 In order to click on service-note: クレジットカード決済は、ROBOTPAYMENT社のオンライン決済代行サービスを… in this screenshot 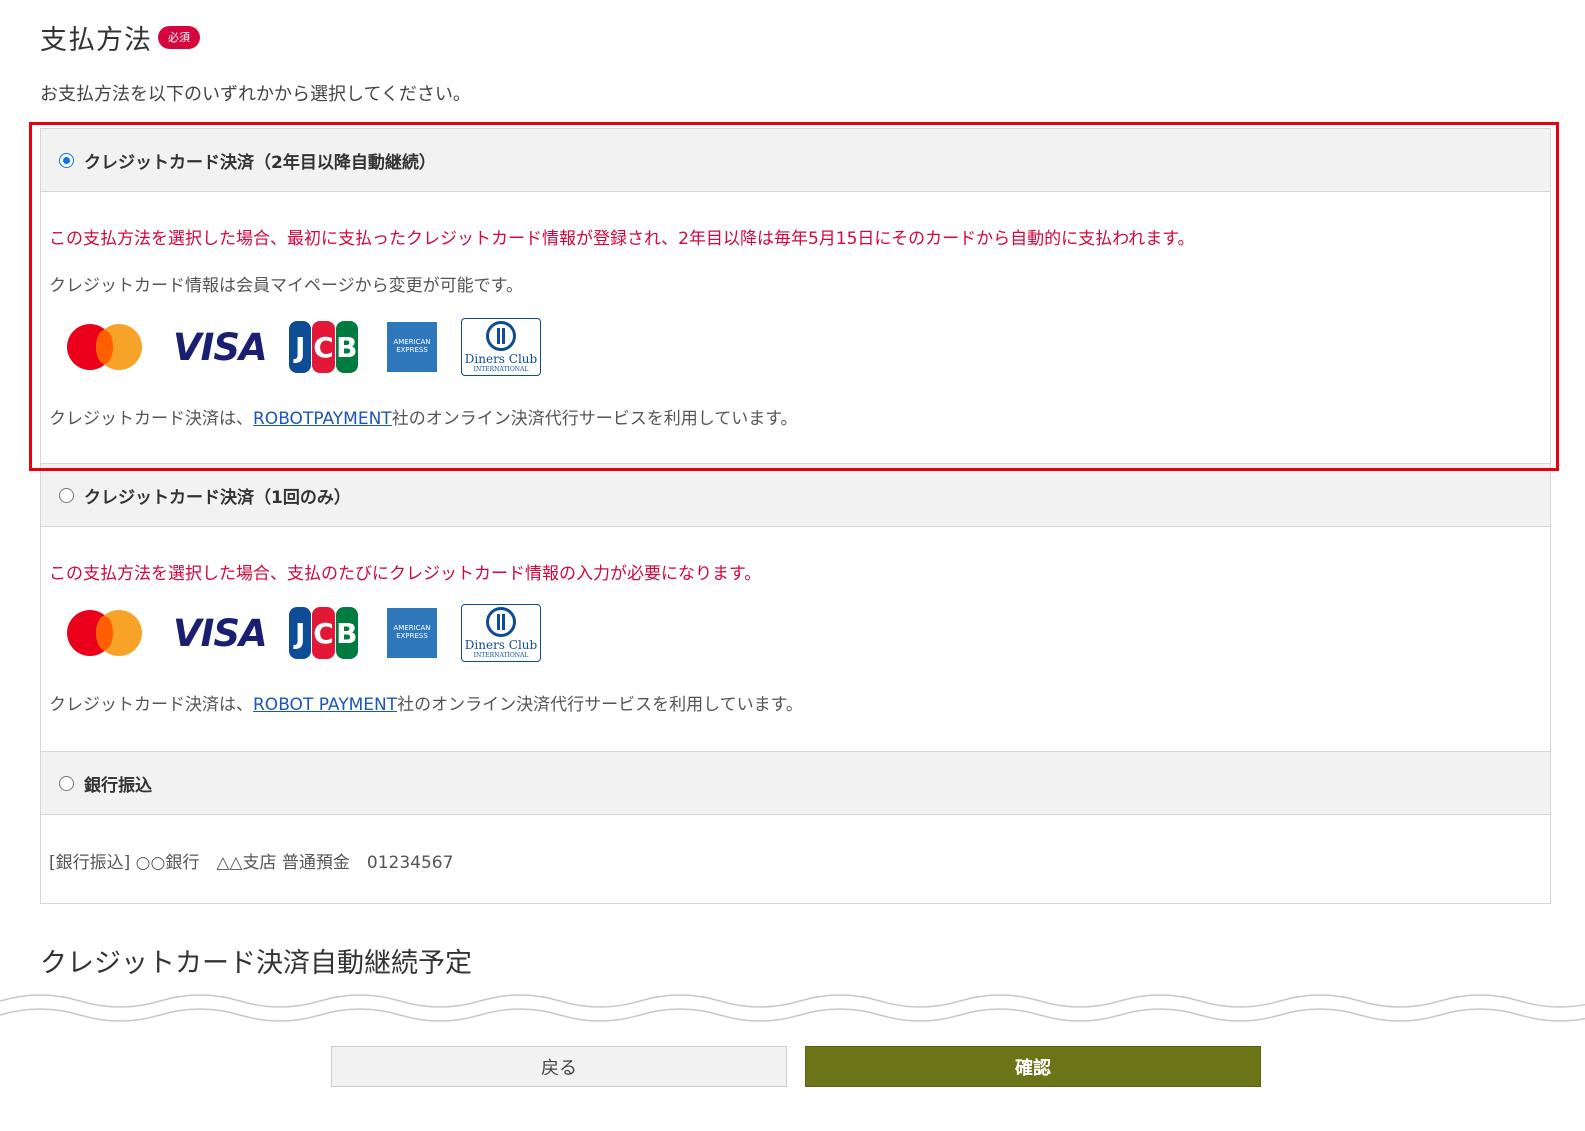, I will do `click(423, 419)`.